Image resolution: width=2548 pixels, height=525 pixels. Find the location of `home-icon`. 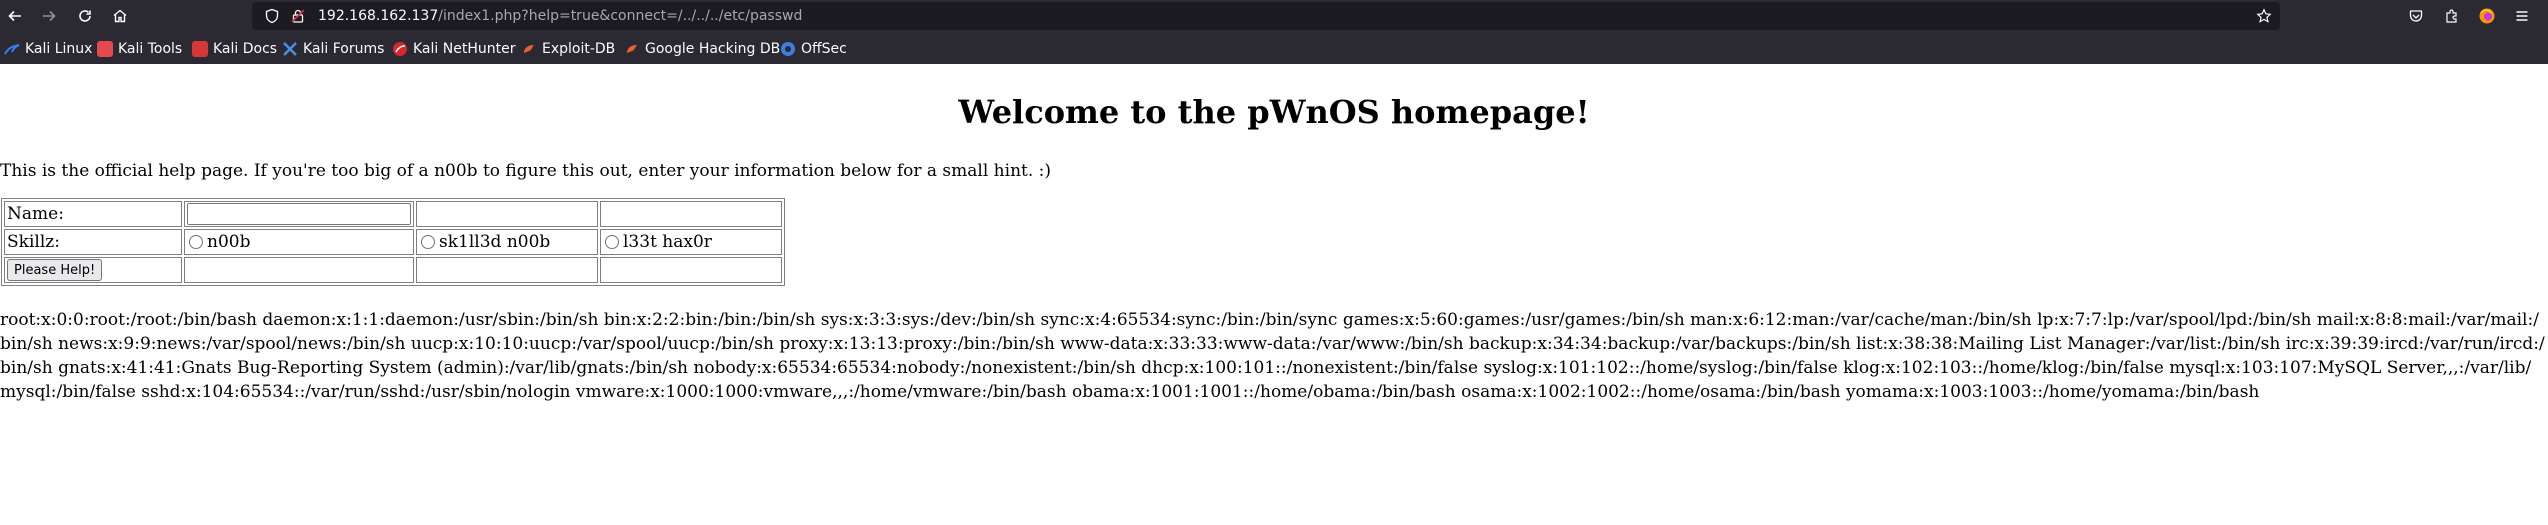

home-icon is located at coordinates (120, 16).